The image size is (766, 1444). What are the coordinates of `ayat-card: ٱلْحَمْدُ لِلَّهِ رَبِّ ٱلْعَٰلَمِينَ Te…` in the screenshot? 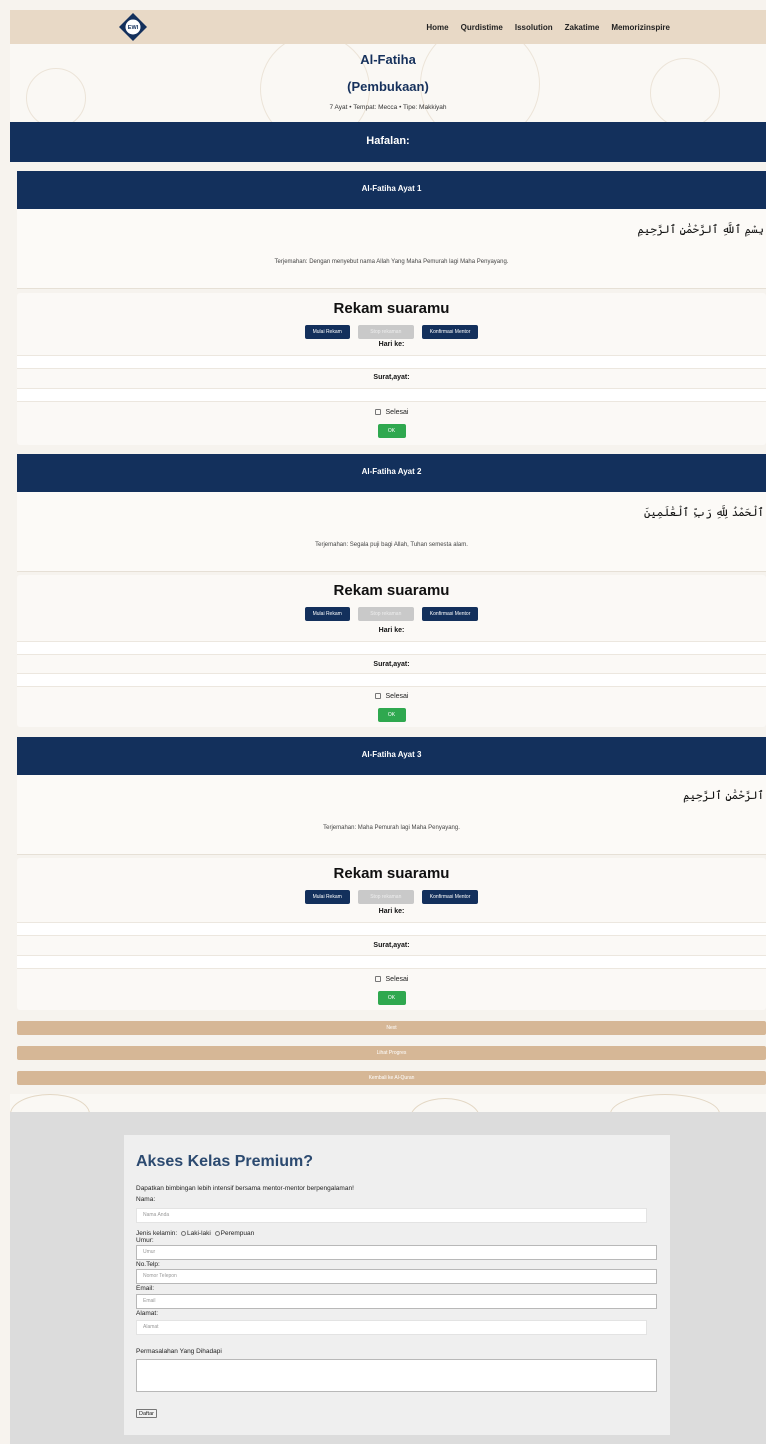 It's located at (391, 532).